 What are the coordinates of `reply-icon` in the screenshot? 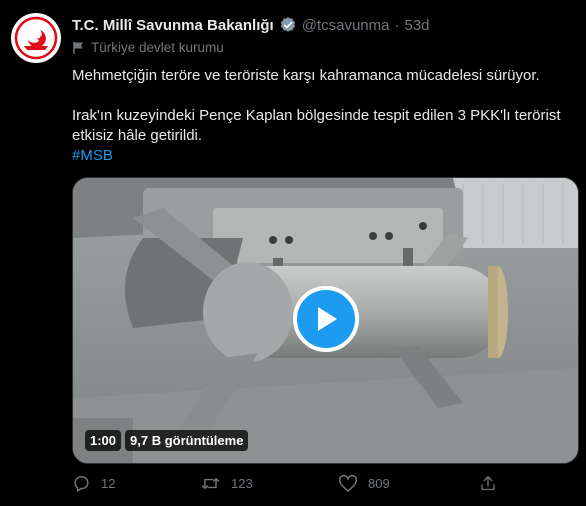 It's located at (81, 484).